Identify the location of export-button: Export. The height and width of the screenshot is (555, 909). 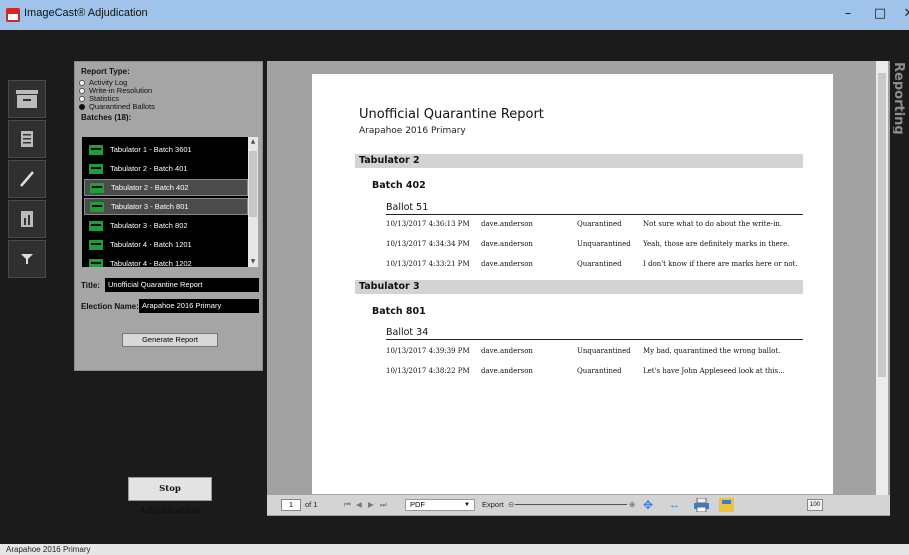
(493, 505).